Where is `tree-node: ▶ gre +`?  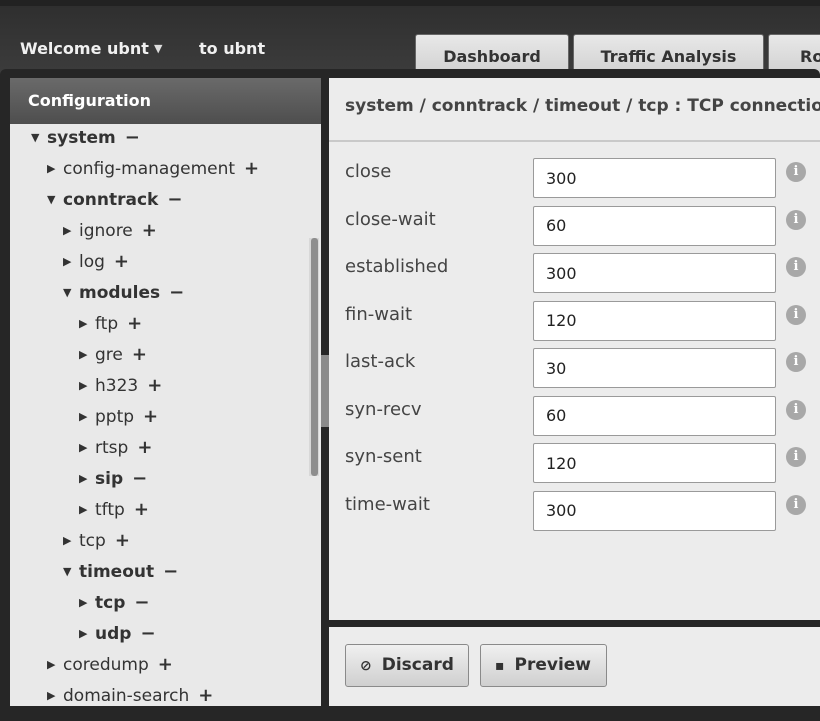
tree-node: ▶ gre + is located at coordinates (113, 355).